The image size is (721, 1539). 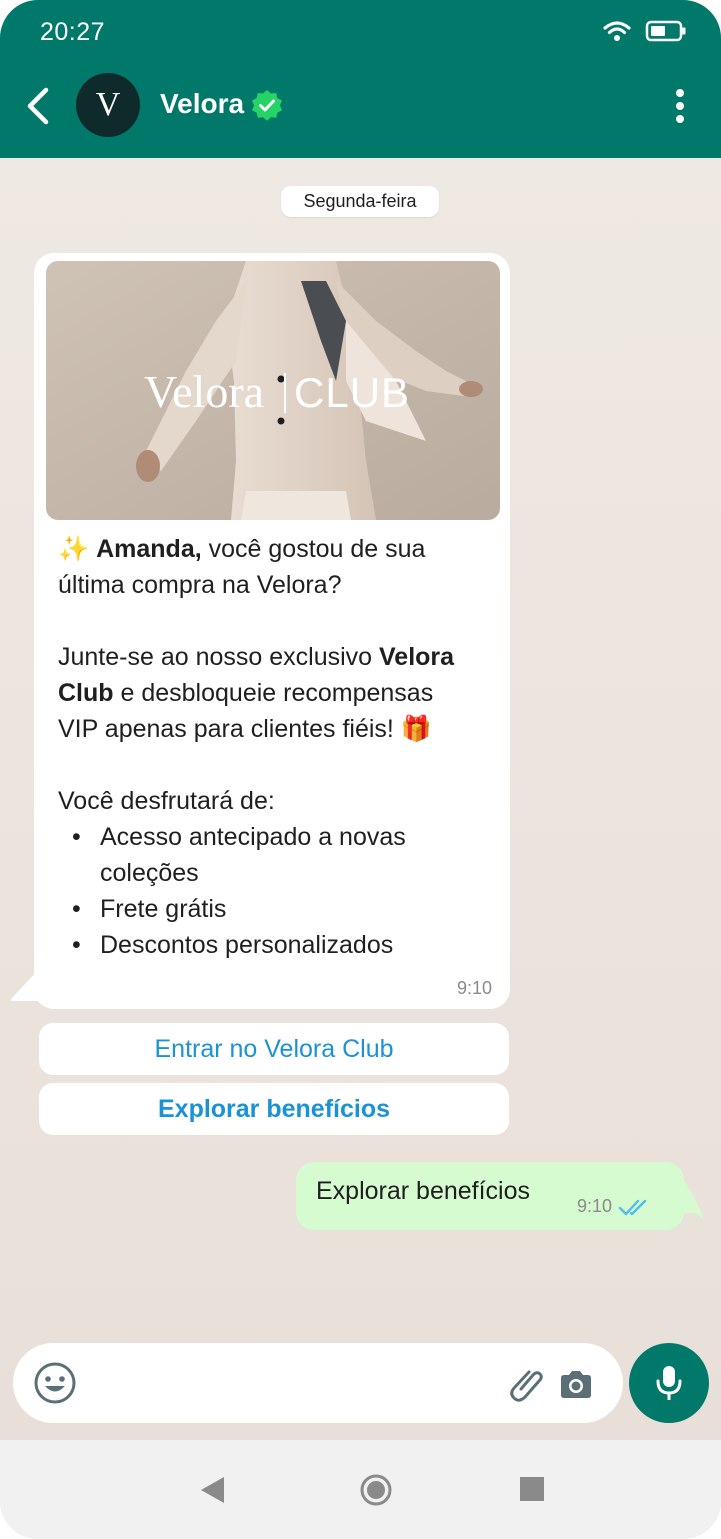 What do you see at coordinates (166, 801) in the screenshot?
I see `benefits-intro: Você desfrutará de:` at bounding box center [166, 801].